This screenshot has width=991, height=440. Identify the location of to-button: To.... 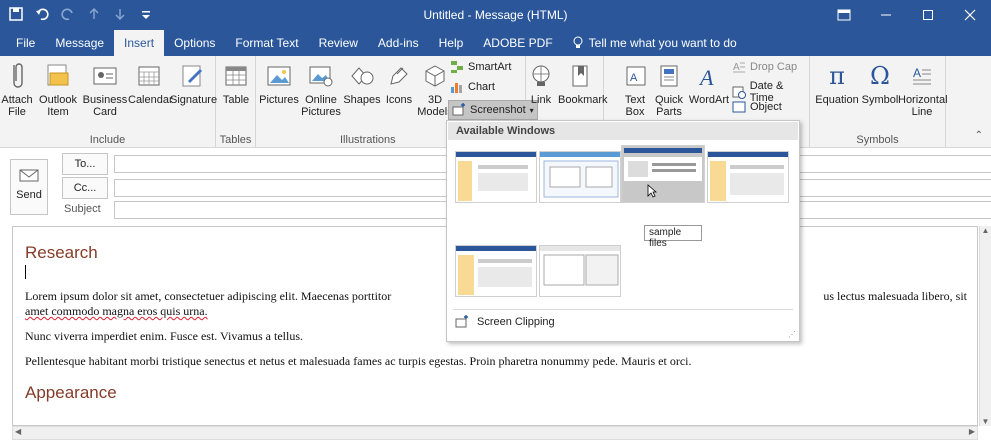
(85, 164).